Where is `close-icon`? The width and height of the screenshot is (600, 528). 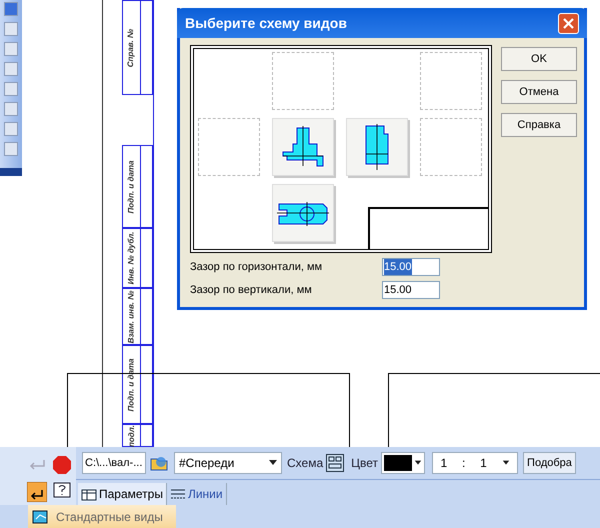 close-icon is located at coordinates (568, 23).